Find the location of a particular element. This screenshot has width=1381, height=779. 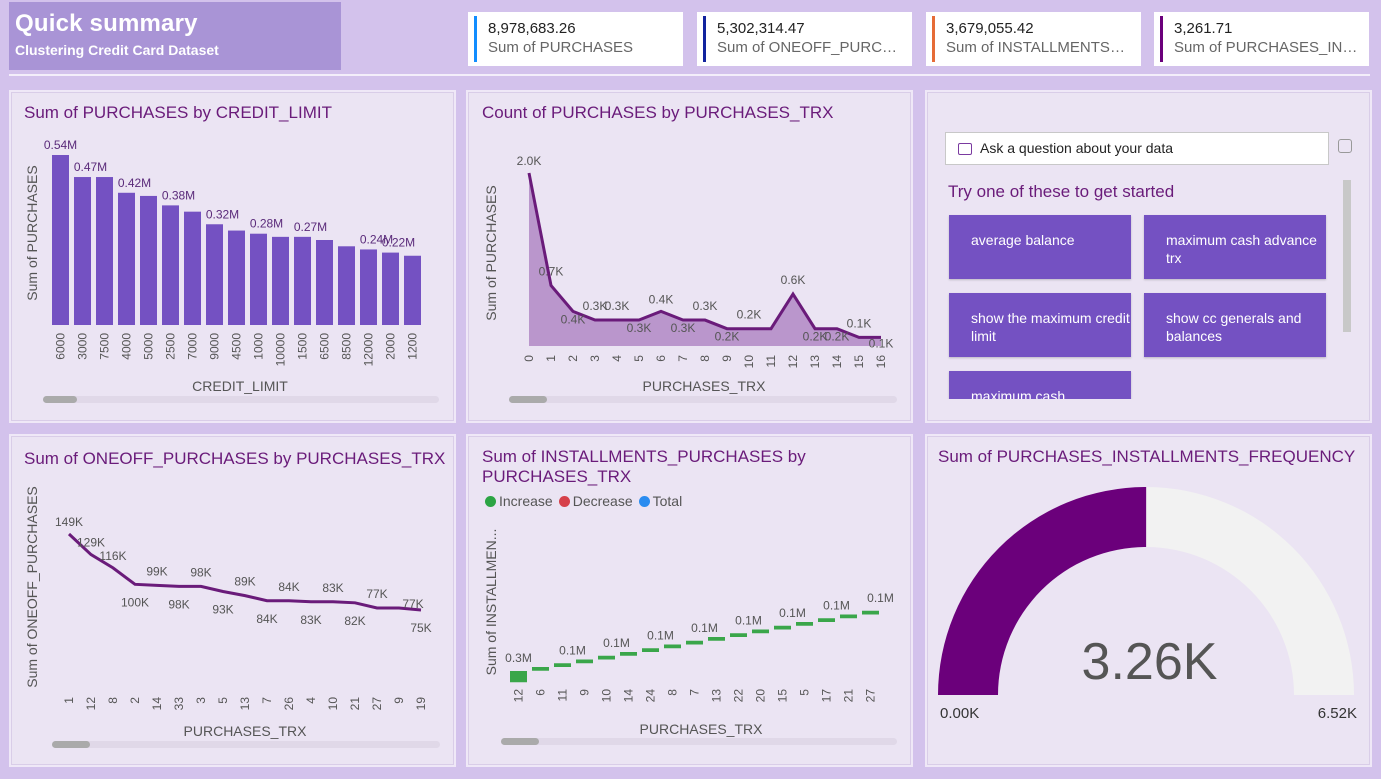

x-tick-label: 1000 is located at coordinates (259, 346).